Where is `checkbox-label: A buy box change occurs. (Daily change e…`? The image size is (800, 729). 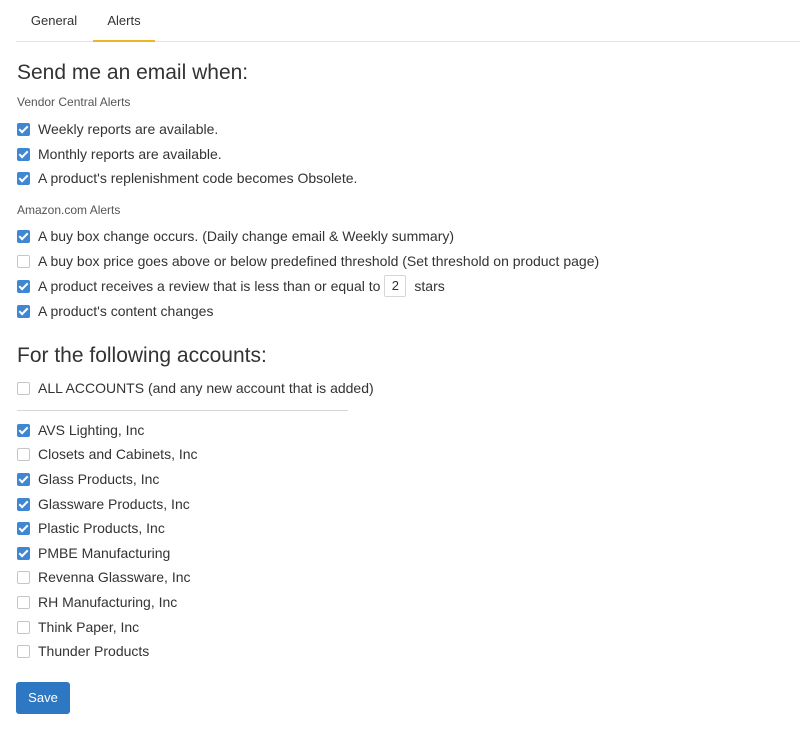 checkbox-label: A buy box change occurs. (Daily change e… is located at coordinates (246, 236).